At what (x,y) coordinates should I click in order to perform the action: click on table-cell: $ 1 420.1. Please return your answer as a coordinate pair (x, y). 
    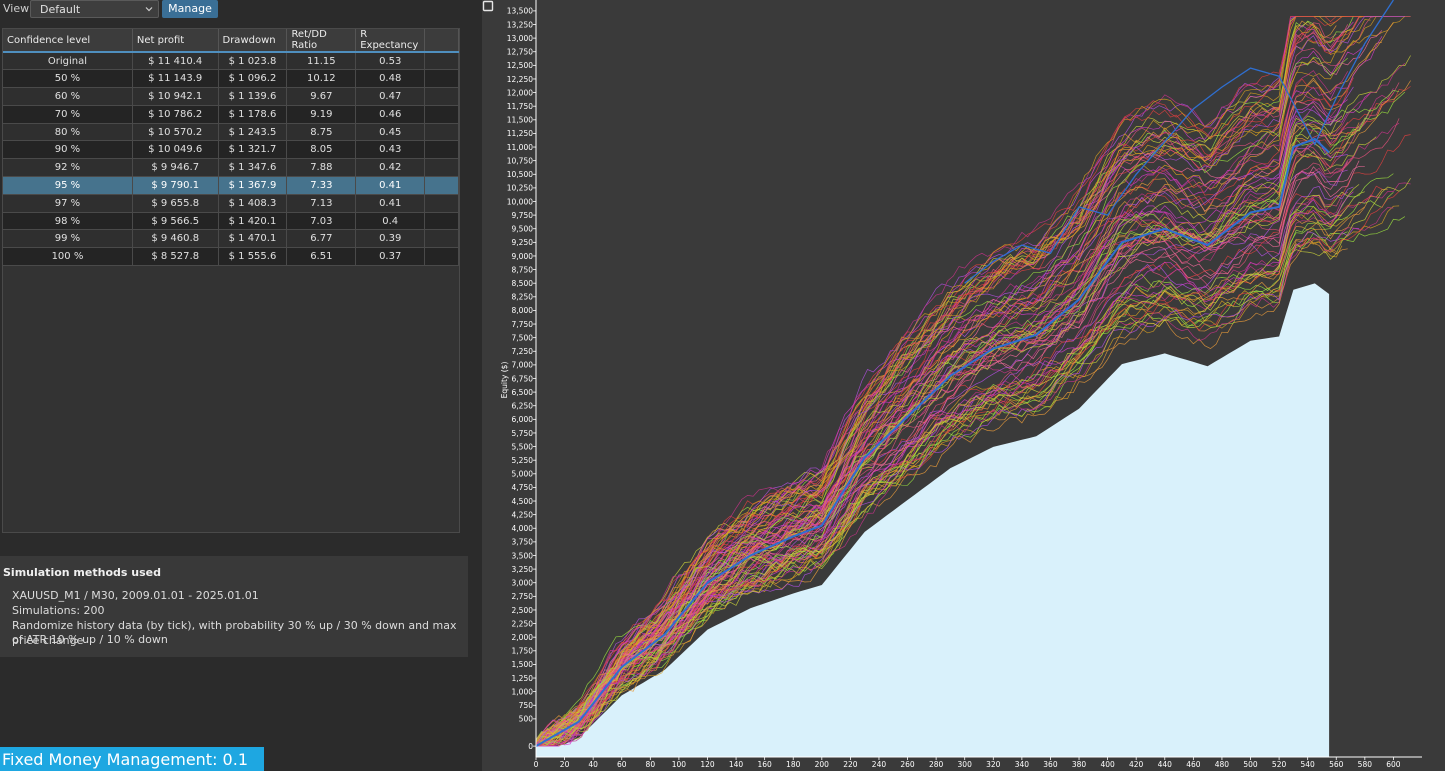
    Looking at the image, I should click on (253, 221).